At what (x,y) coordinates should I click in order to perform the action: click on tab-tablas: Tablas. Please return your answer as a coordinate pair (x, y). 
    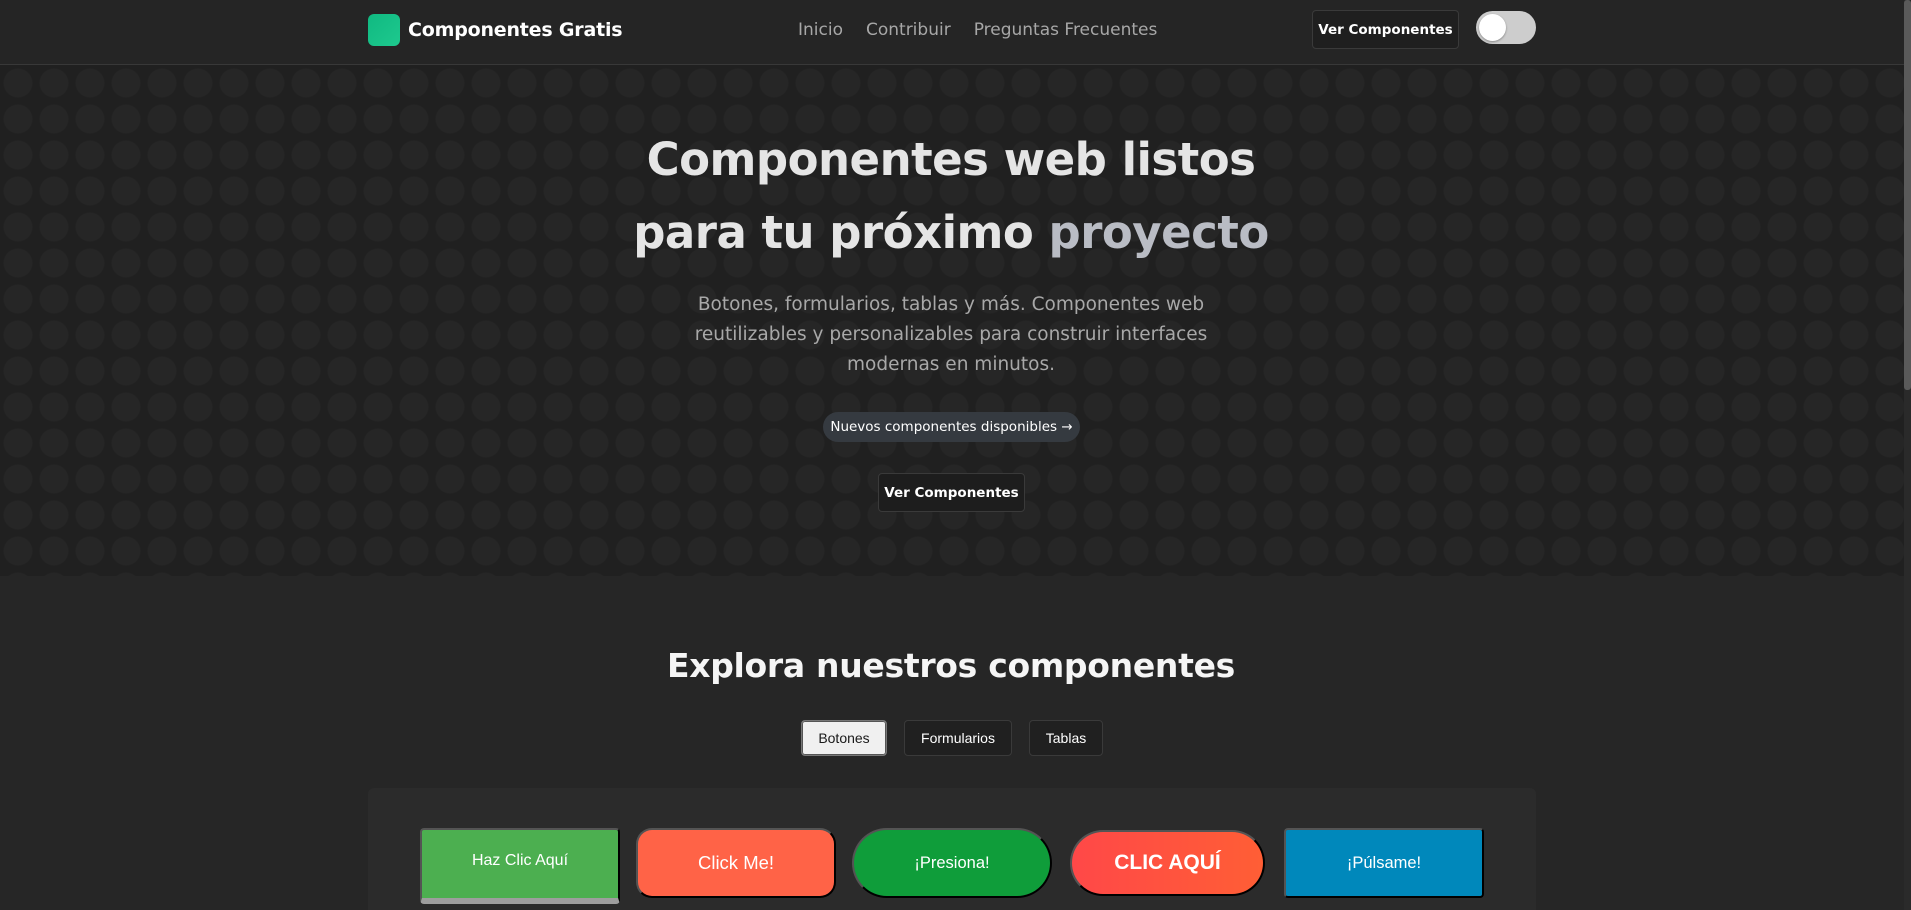
    Looking at the image, I should click on (1066, 738).